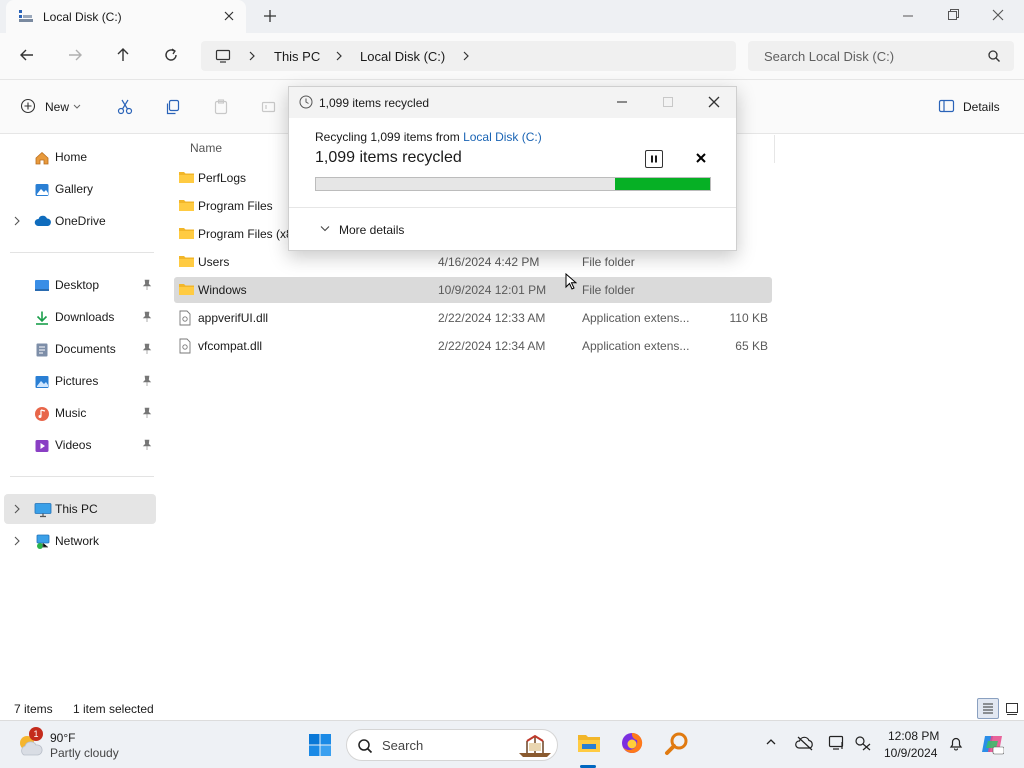 The width and height of the screenshot is (1024, 768). Describe the element at coordinates (881, 56) in the screenshot. I see `search-input: Search Local Disk (C:)` at that location.